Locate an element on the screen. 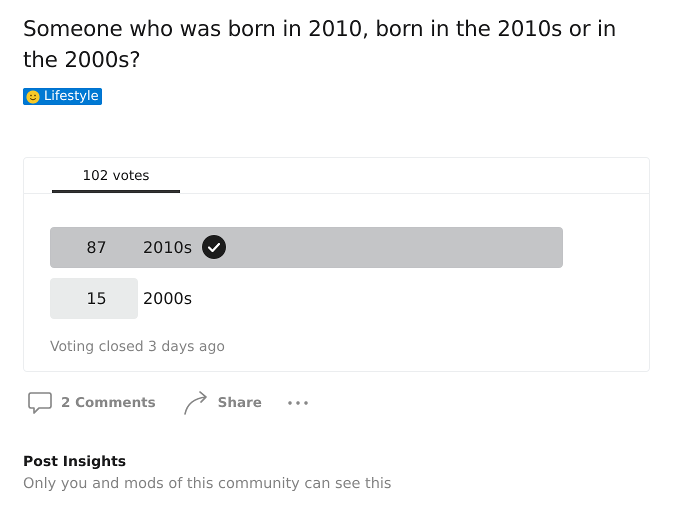  post-title: Someone who was born in 2010, born in the 2010s or in the 2000s? is located at coordinates (320, 45).